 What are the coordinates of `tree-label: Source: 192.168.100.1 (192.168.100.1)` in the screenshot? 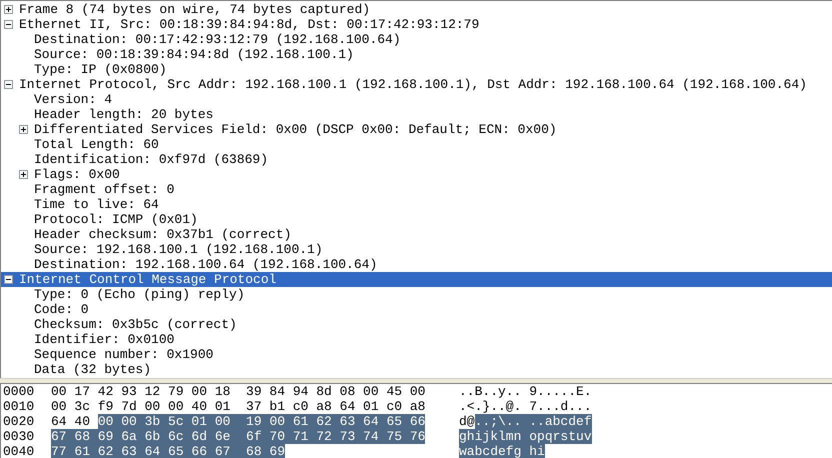 It's located at (178, 249).